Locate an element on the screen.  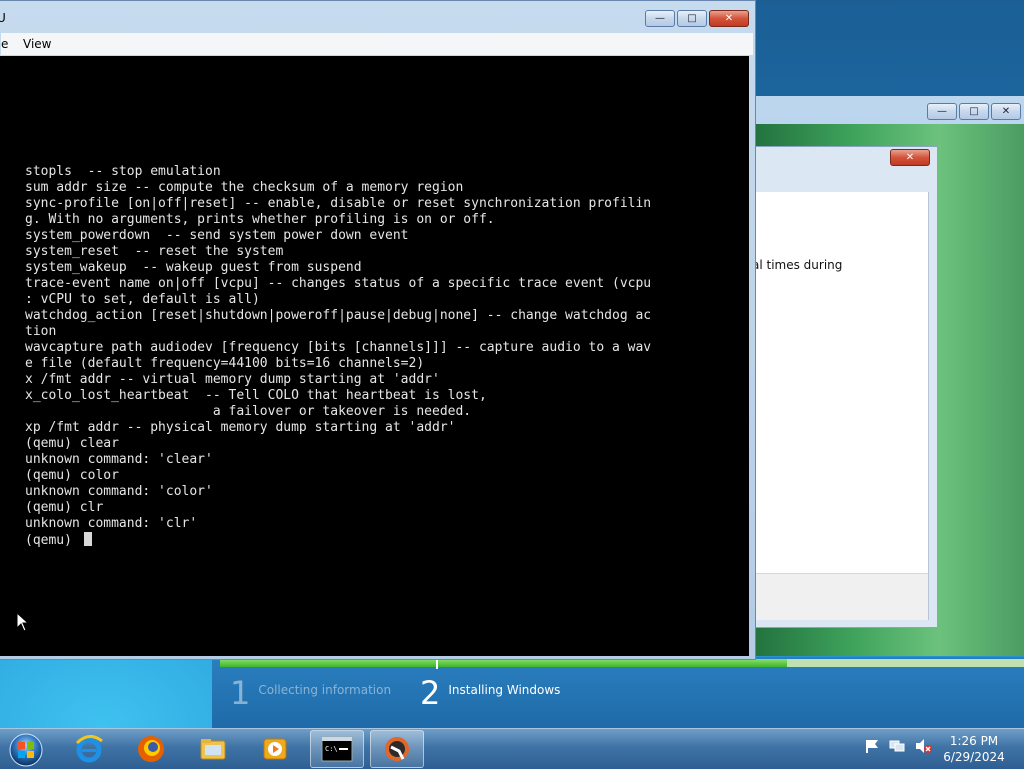
taskbar-media-player is located at coordinates (275, 749).